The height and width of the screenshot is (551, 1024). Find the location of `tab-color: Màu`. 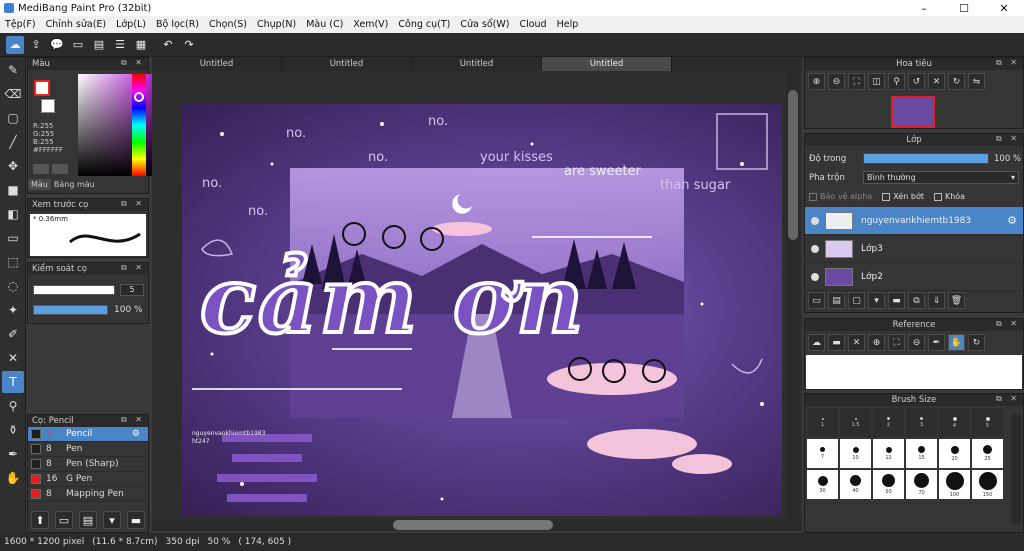

tab-color: Màu is located at coordinates (39, 184).